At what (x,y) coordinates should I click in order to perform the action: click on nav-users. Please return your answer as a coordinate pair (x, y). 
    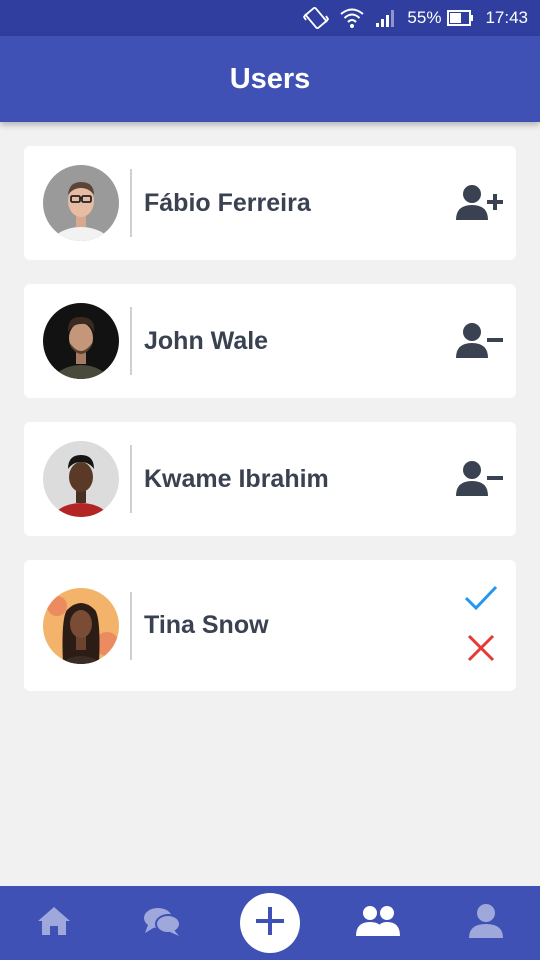
    Looking at the image, I should click on (378, 923).